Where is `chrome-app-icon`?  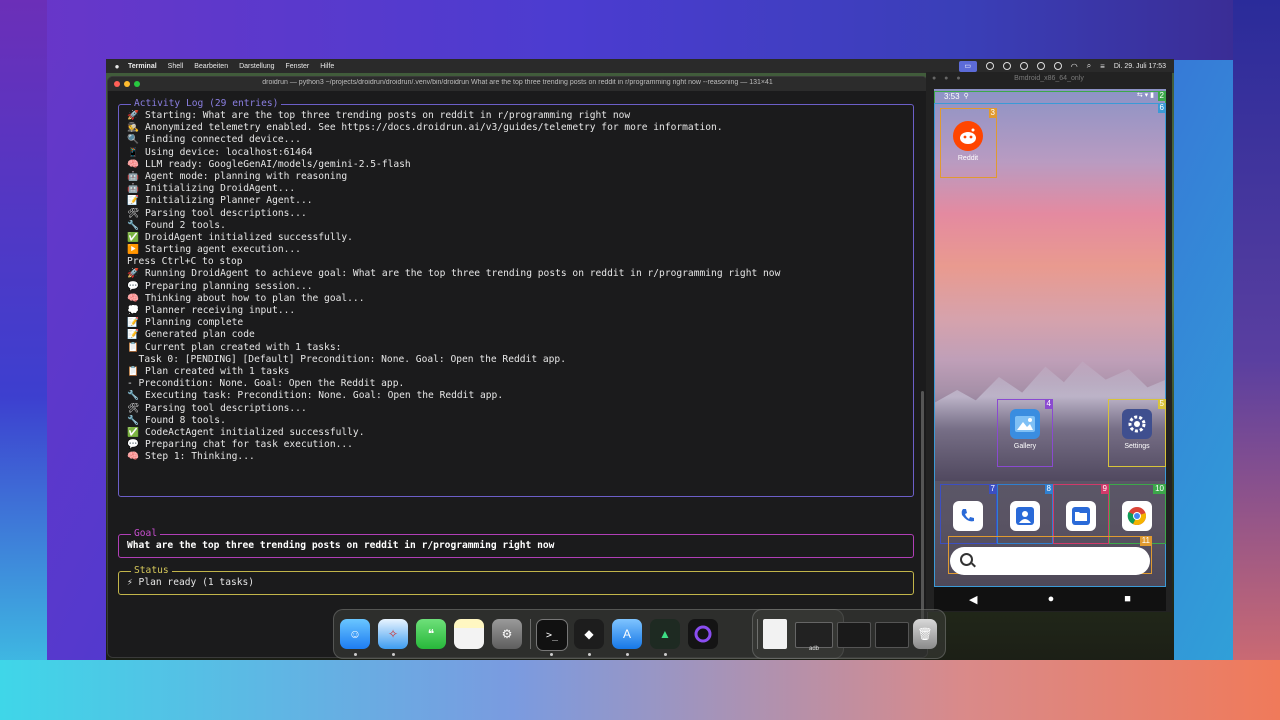
chrome-app-icon is located at coordinates (1137, 516).